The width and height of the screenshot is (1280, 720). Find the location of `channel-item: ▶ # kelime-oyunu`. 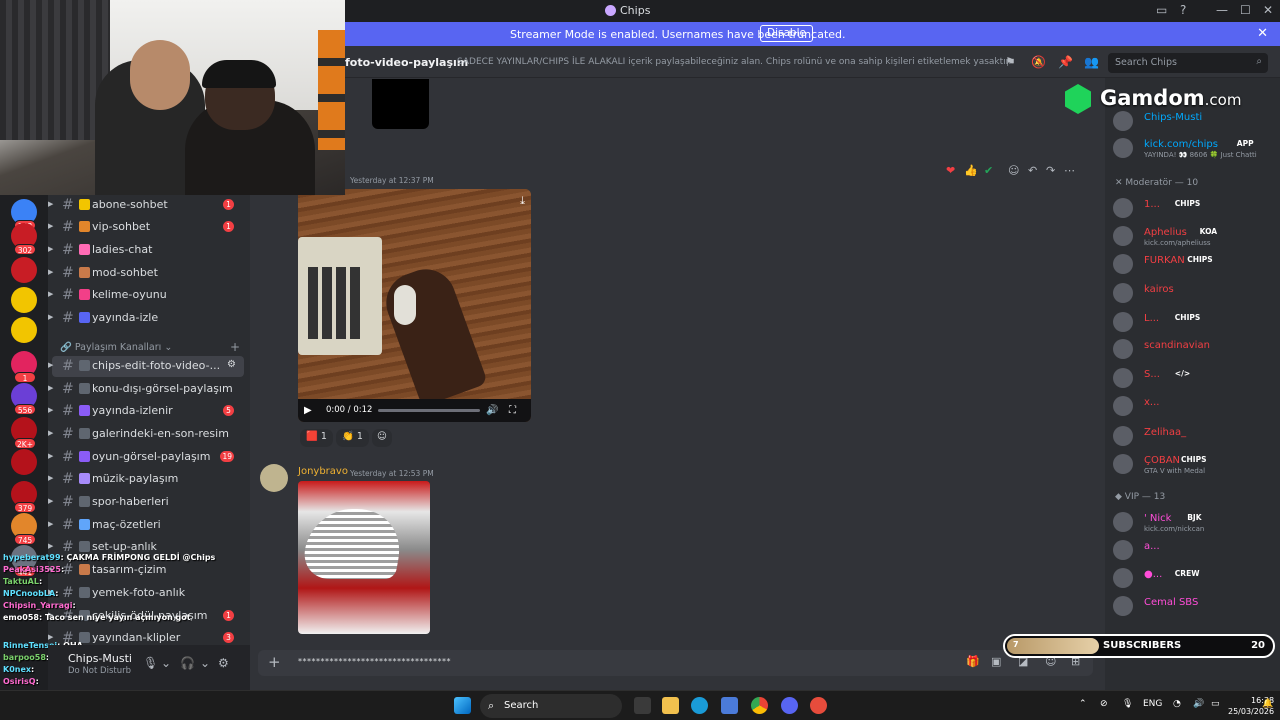

channel-item: ▶ # kelime-oyunu is located at coordinates (146, 295).